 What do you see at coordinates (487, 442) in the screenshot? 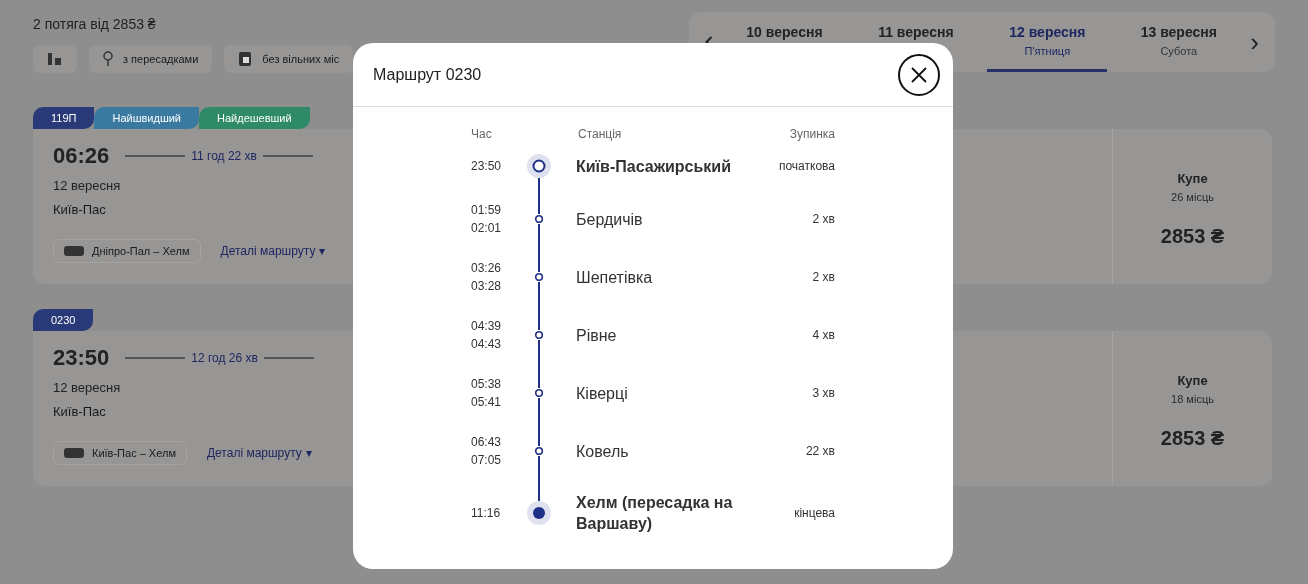
I see `stop-time: 06:43` at bounding box center [487, 442].